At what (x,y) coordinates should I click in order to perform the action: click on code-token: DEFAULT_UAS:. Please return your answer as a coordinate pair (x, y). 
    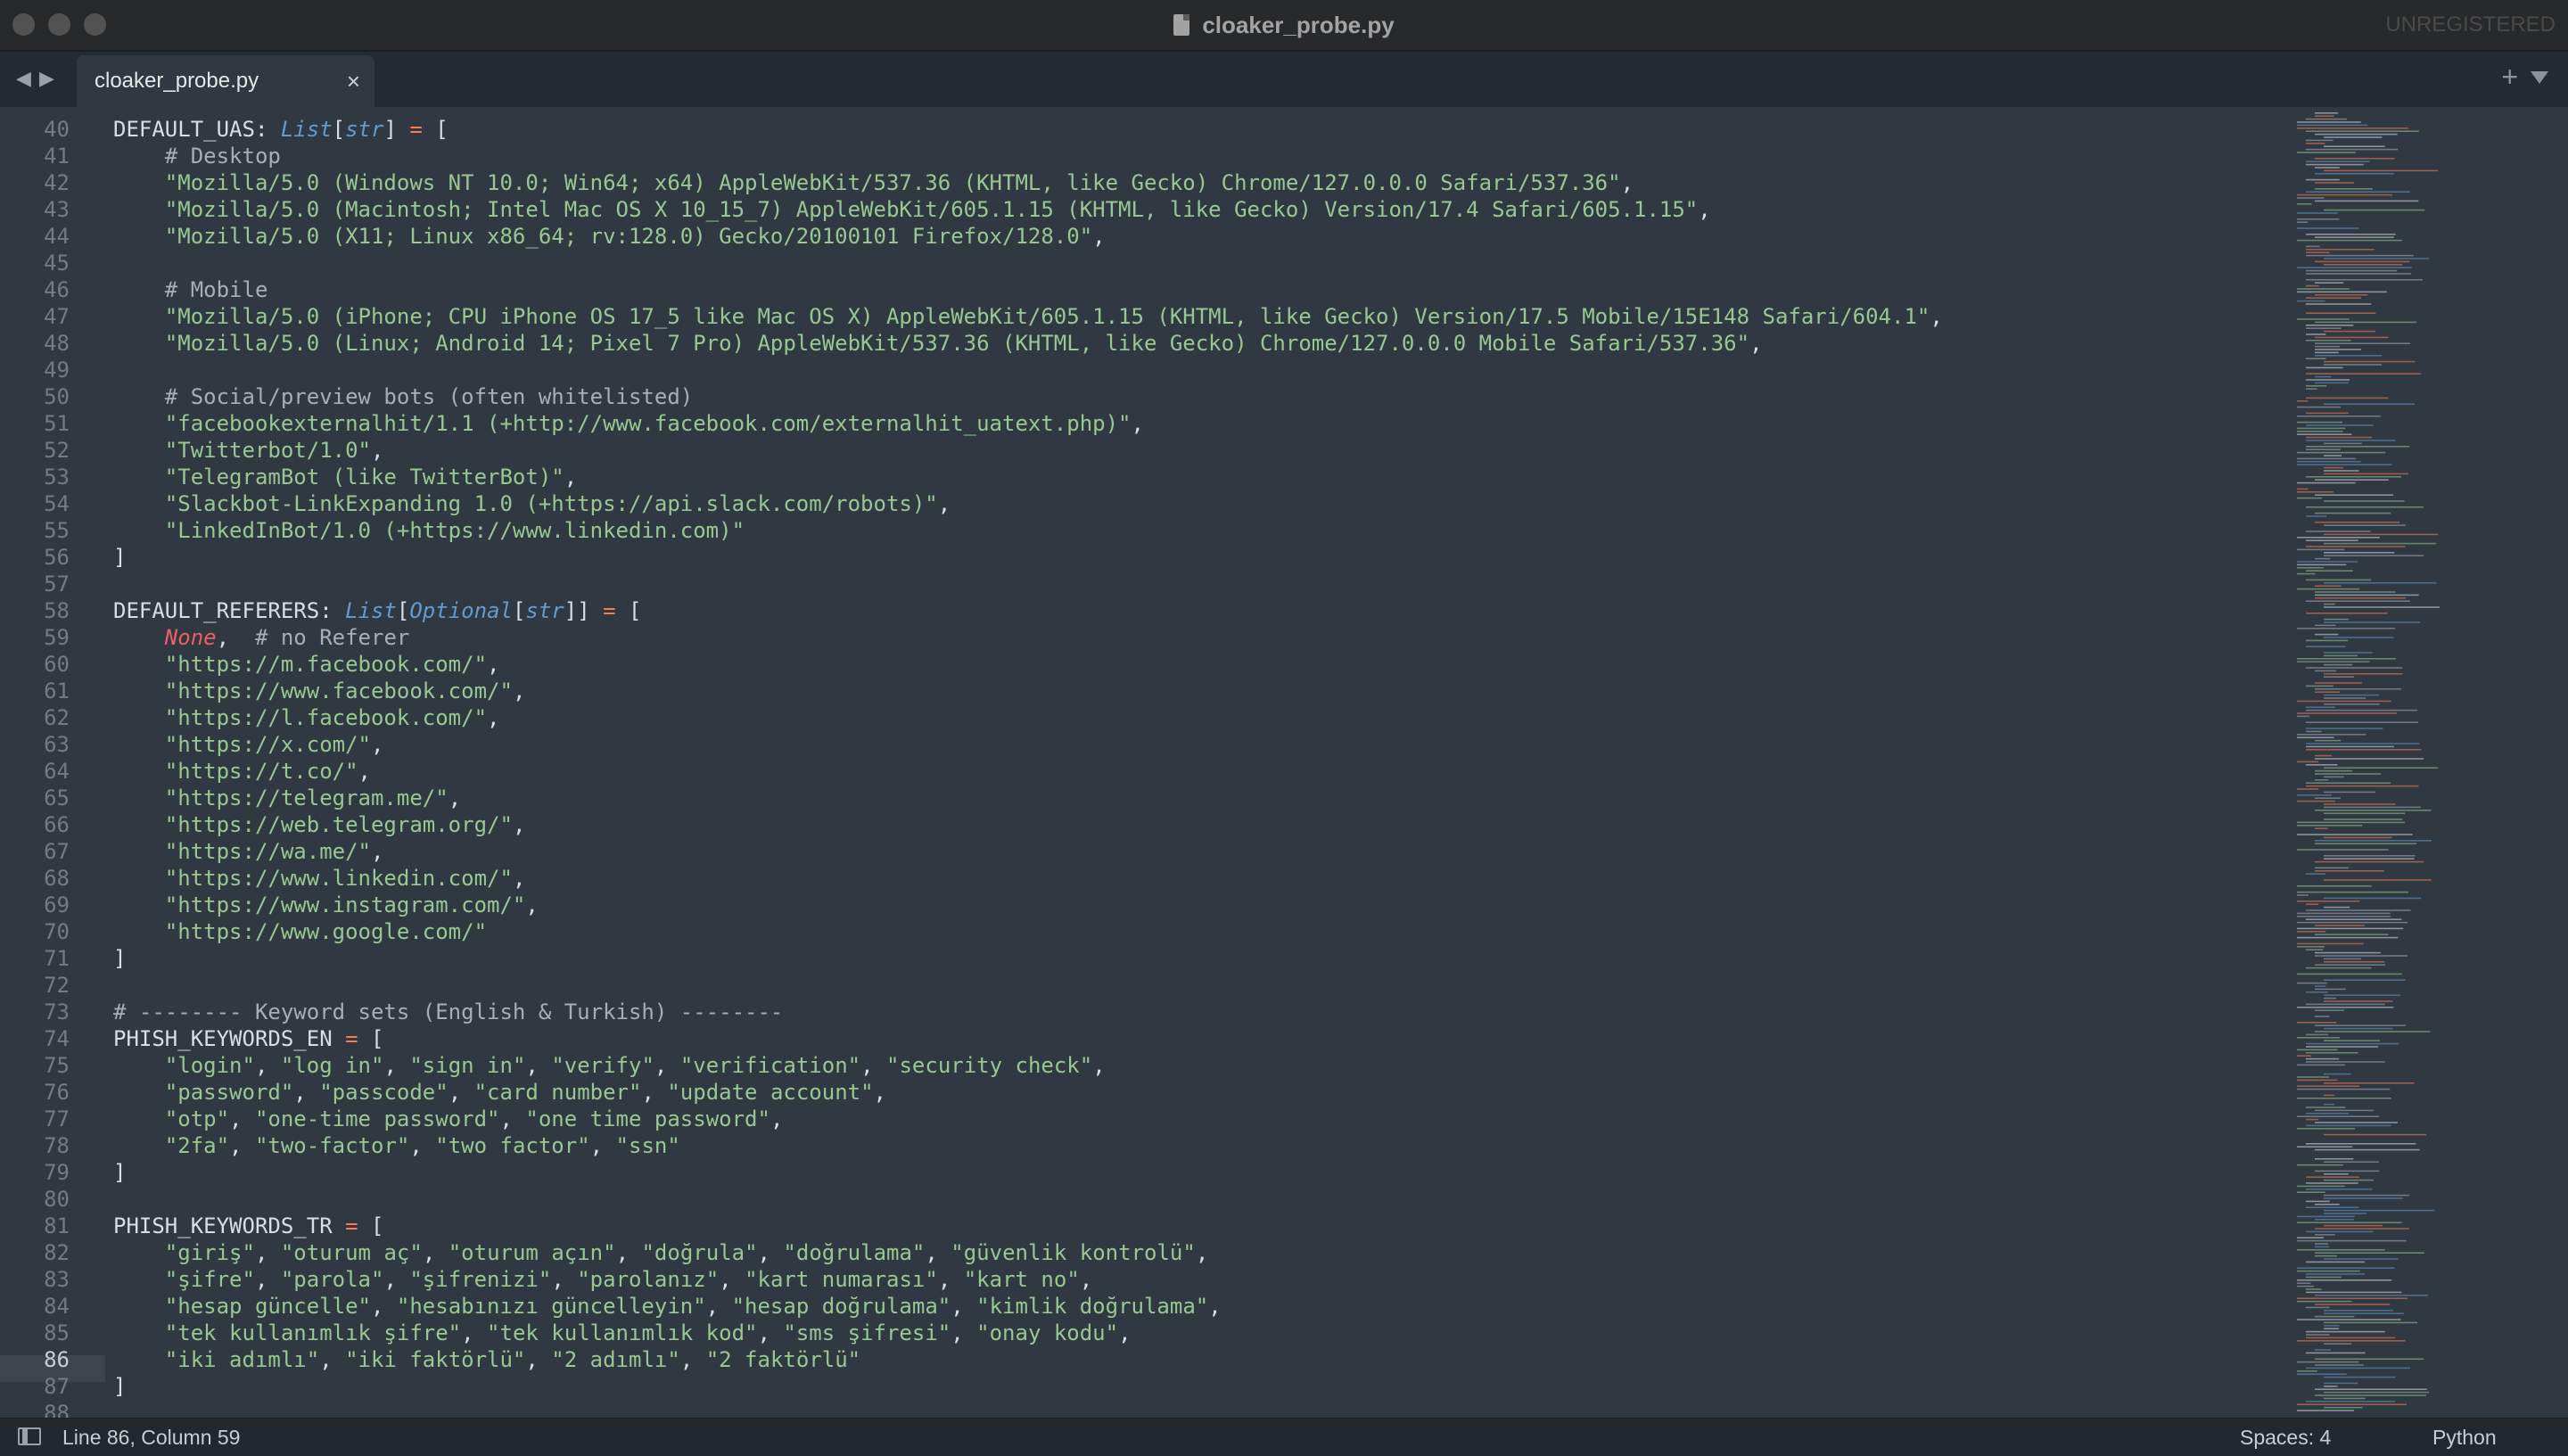
    Looking at the image, I should click on (197, 129).